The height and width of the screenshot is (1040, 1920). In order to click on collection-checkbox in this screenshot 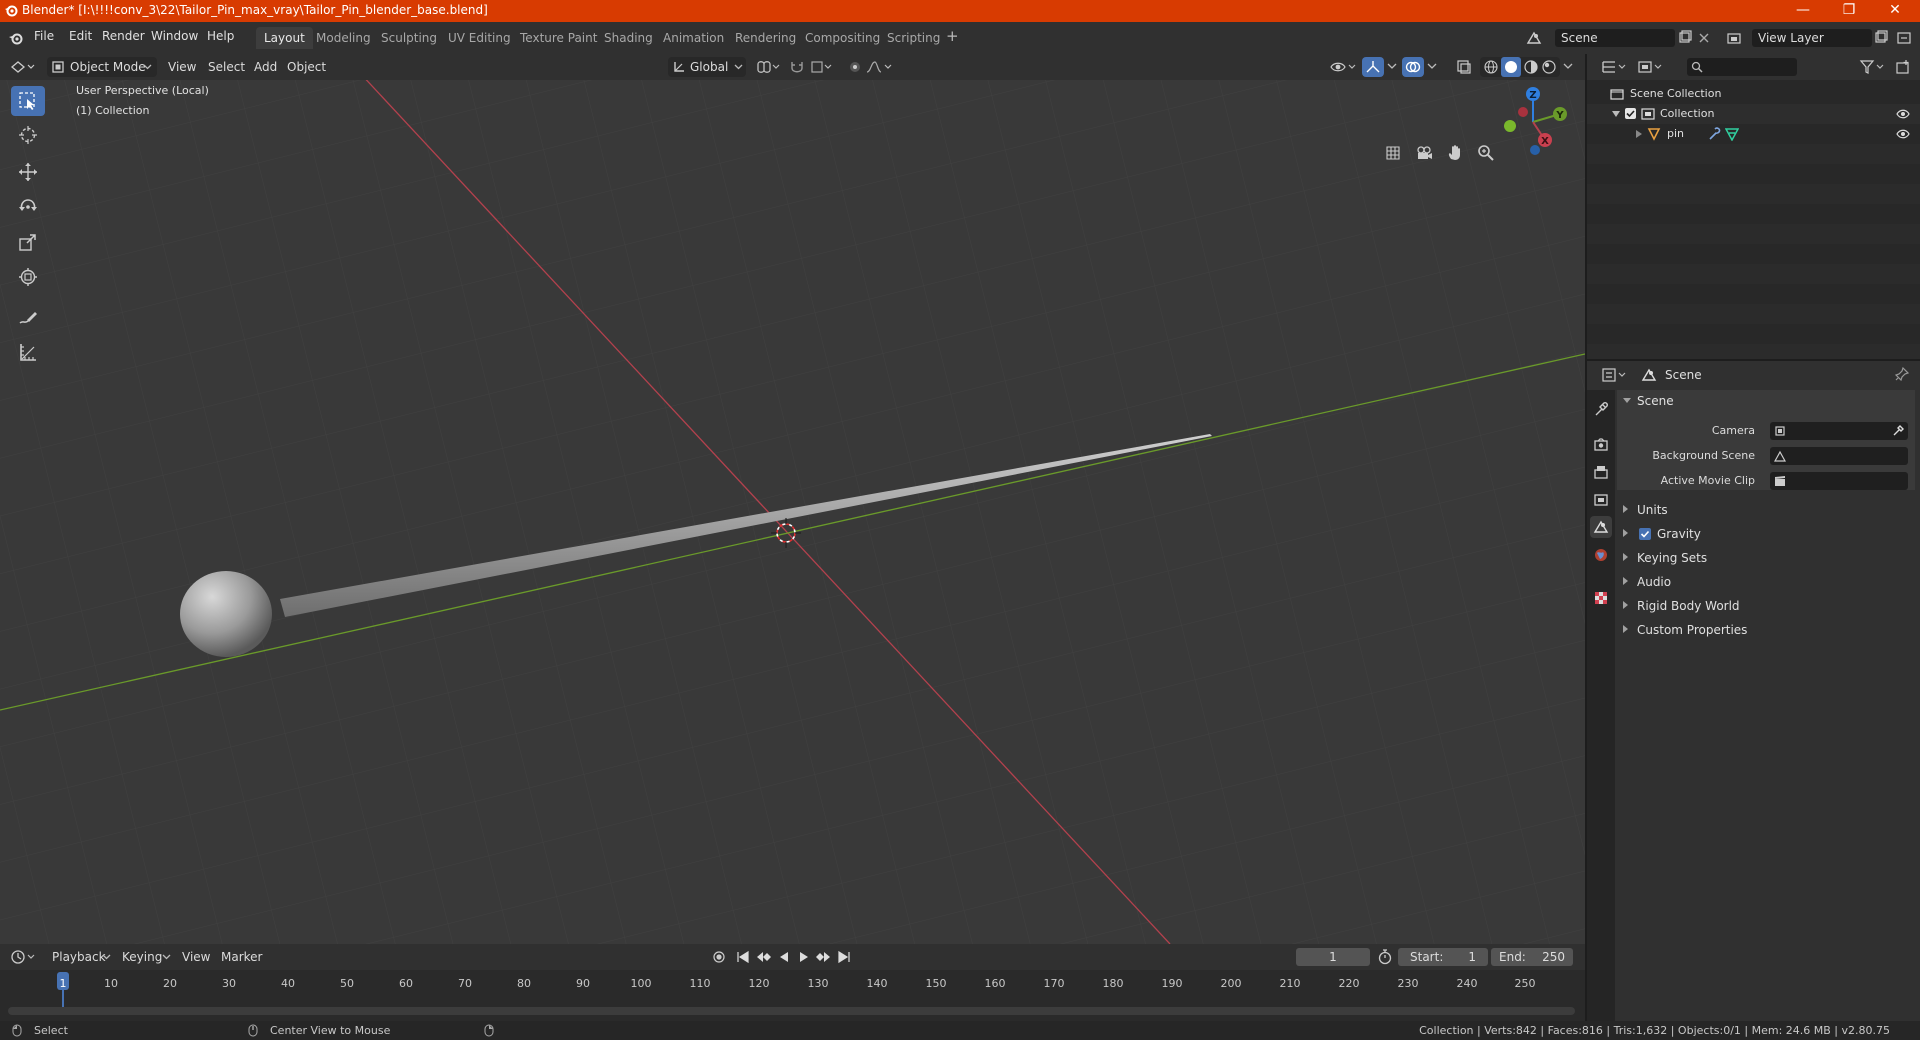, I will do `click(1630, 113)`.